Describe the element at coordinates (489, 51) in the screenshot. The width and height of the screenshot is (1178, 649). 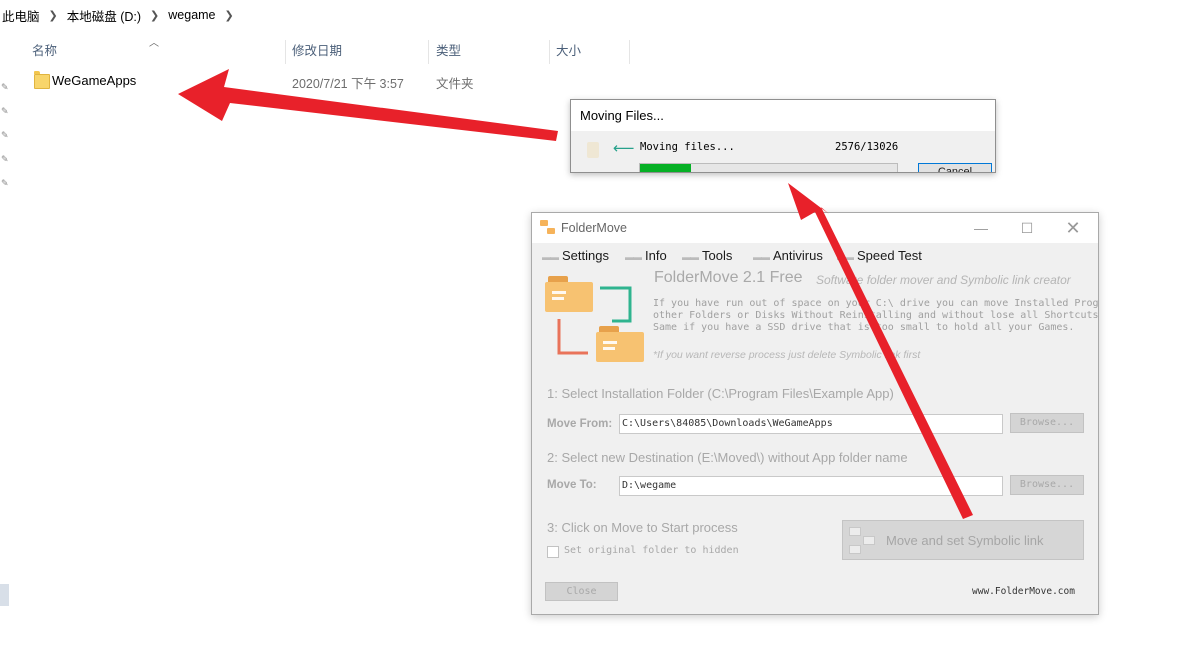
I see `column-type: 类型` at that location.